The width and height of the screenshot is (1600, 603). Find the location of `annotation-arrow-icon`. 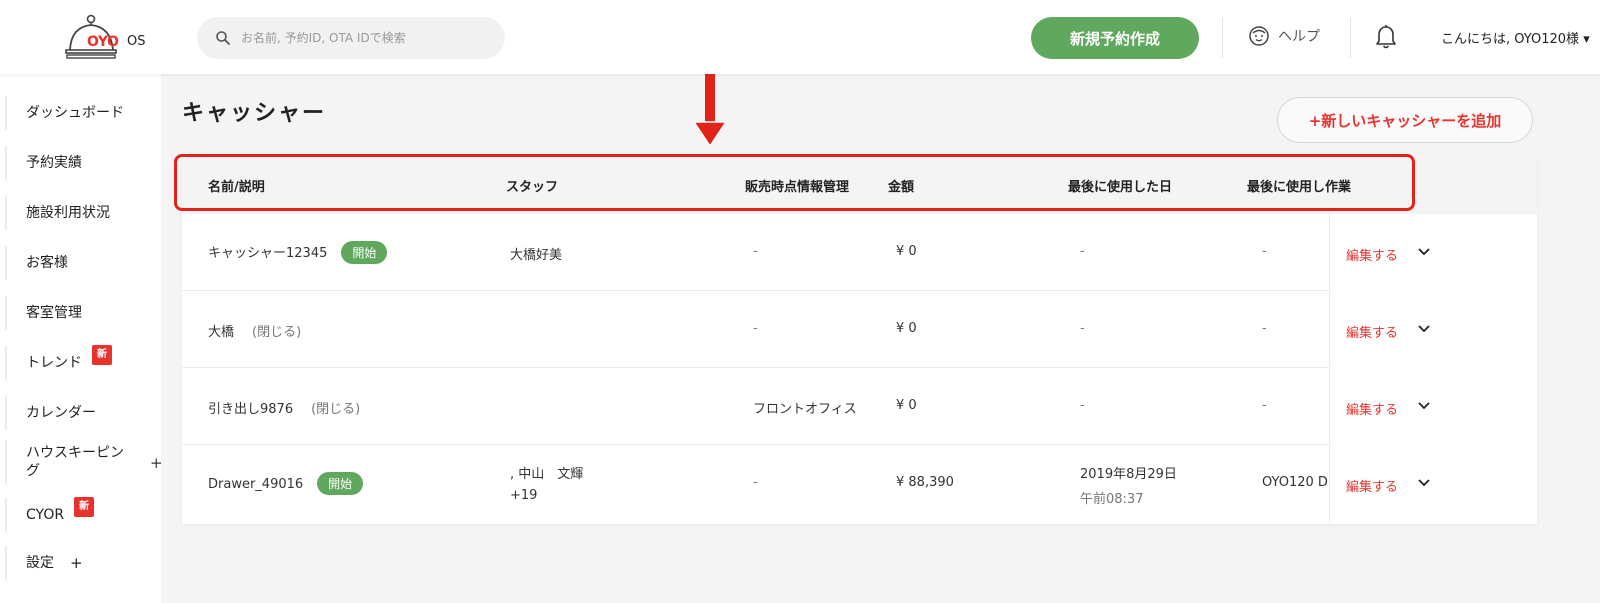

annotation-arrow-icon is located at coordinates (710, 105).